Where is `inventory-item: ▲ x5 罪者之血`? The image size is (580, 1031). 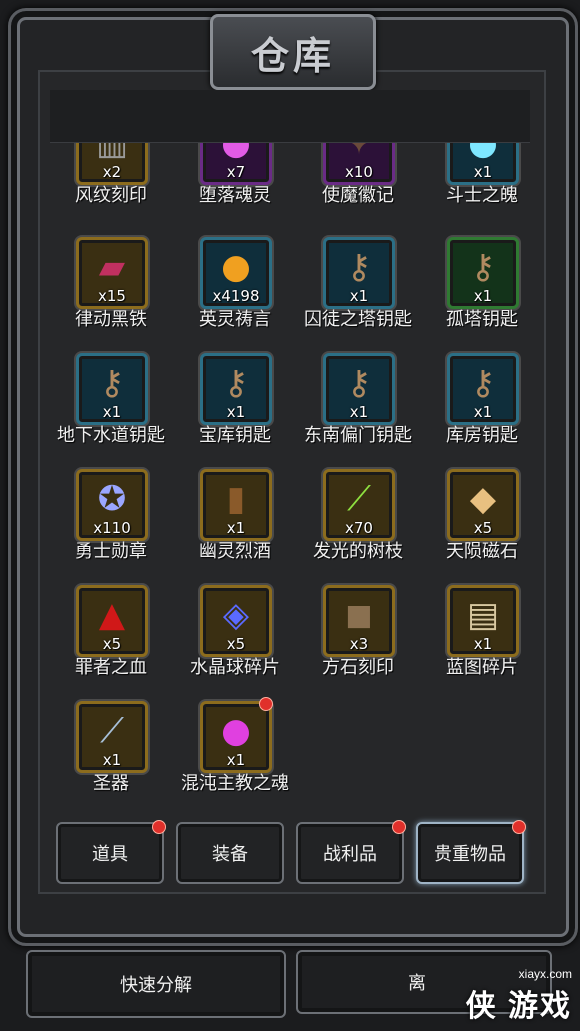 inventory-item: ▲ x5 罪者之血 is located at coordinates (111, 640).